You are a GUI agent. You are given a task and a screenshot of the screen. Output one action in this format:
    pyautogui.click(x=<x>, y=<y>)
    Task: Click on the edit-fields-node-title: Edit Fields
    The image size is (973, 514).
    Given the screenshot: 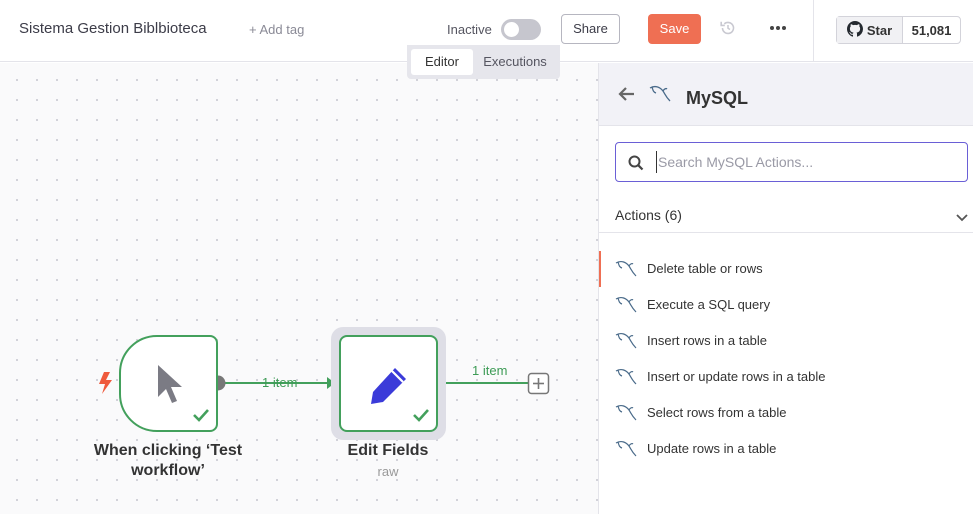 What is the action you would take?
    pyautogui.click(x=388, y=450)
    